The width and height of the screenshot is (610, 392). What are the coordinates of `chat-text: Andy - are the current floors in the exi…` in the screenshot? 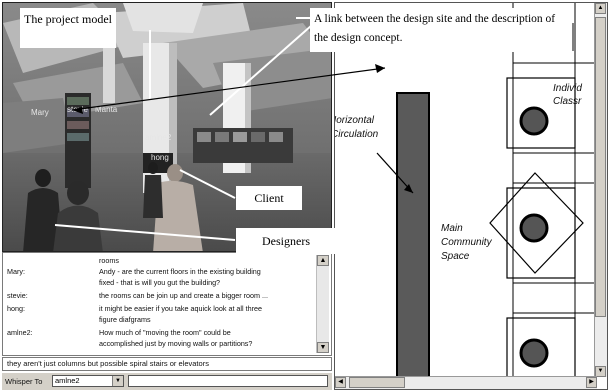 It's located at (180, 271).